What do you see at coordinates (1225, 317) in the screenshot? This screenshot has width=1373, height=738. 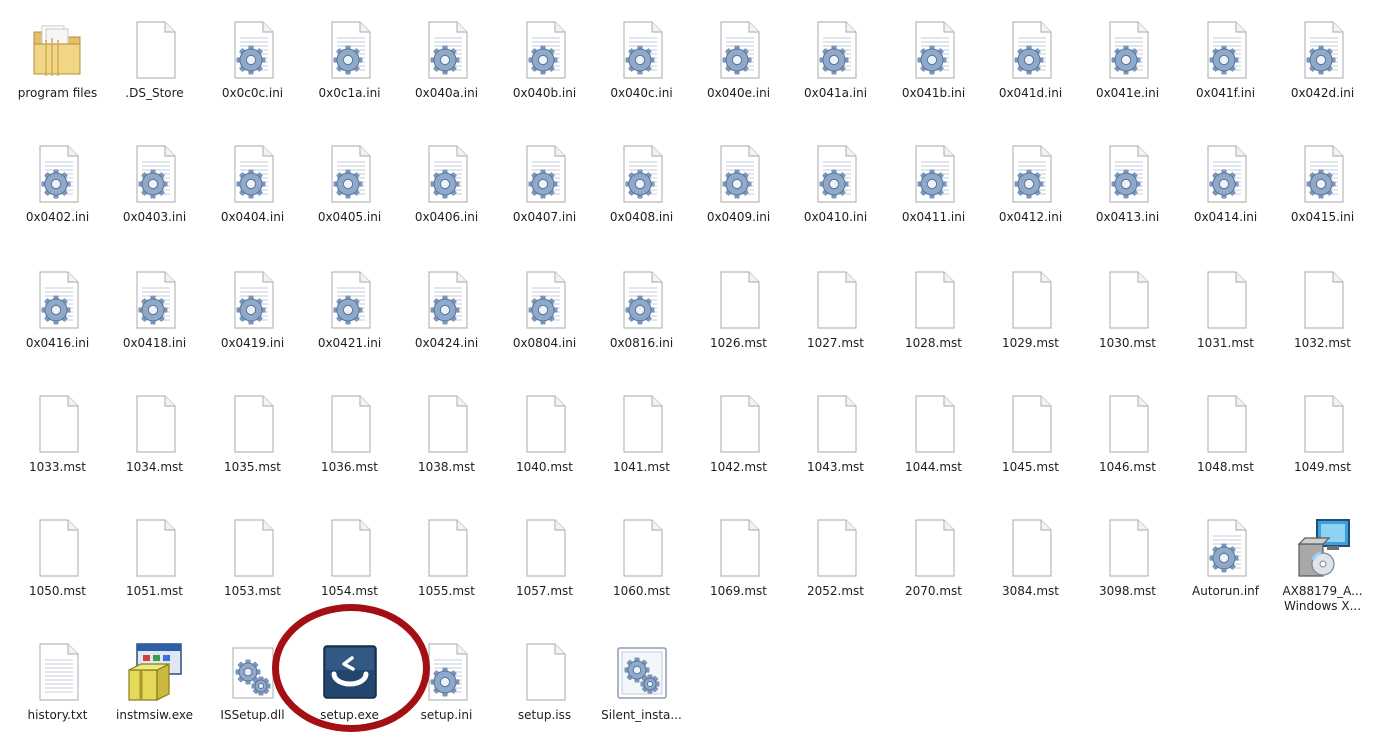 I see `file-item: 1031.mst` at bounding box center [1225, 317].